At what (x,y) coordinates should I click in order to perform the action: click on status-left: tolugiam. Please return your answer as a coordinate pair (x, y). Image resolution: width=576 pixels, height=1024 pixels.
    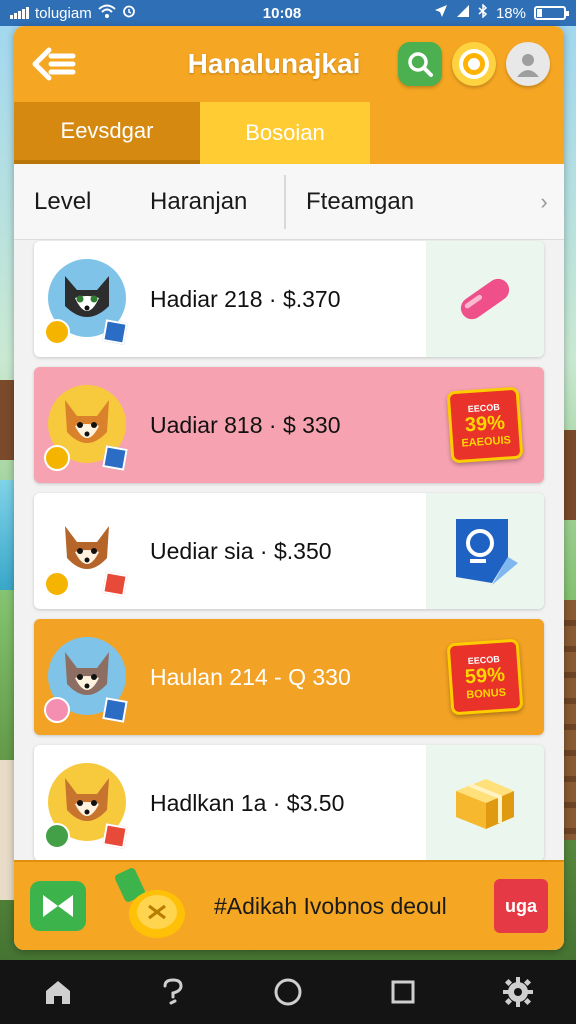
    Looking at the image, I should click on (105, 13).